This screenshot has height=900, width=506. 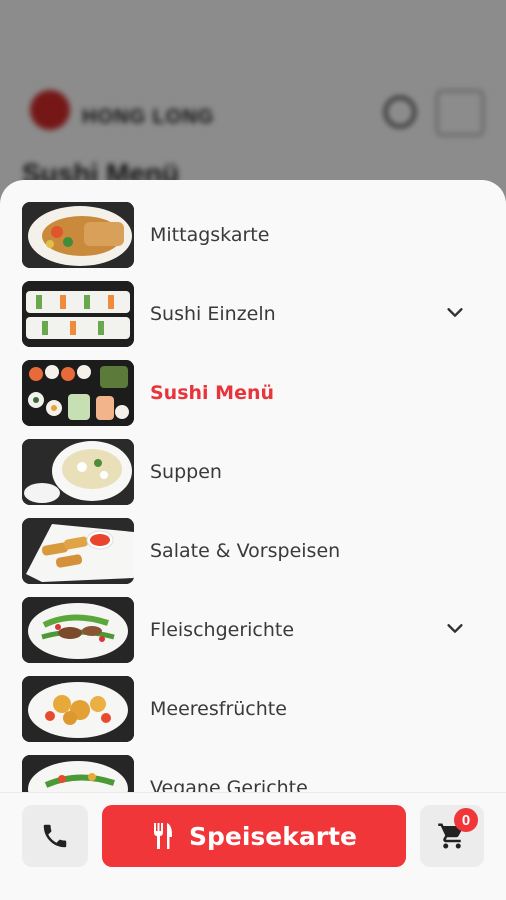 What do you see at coordinates (78, 551) in the screenshot?
I see `dish-image-salate` at bounding box center [78, 551].